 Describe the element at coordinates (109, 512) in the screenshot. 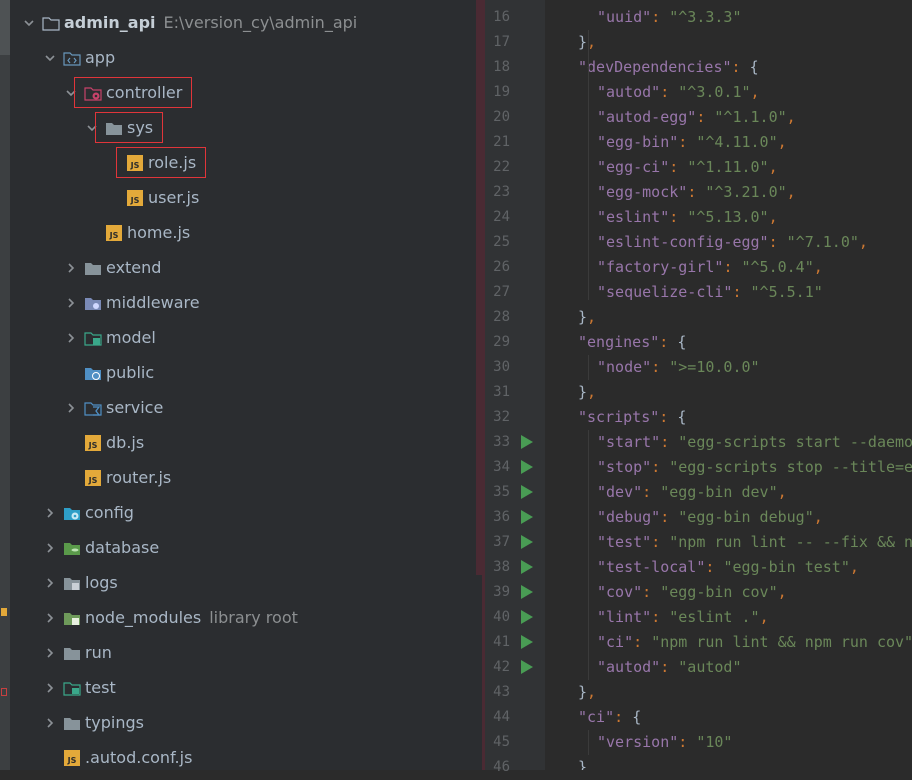

I see `tree-item-label: config` at that location.